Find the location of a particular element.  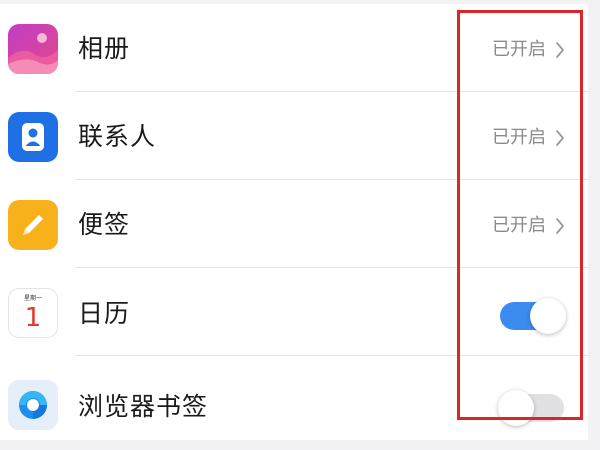

calendar-icon: 星期一 1 is located at coordinates (33, 313).